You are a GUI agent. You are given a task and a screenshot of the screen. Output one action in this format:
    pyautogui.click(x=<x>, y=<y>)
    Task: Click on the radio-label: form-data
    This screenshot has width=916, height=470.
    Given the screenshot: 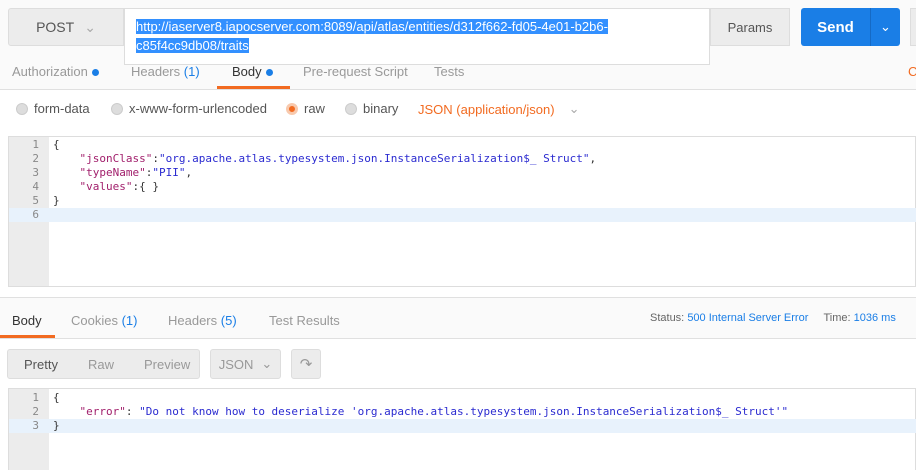 What is the action you would take?
    pyautogui.click(x=62, y=108)
    